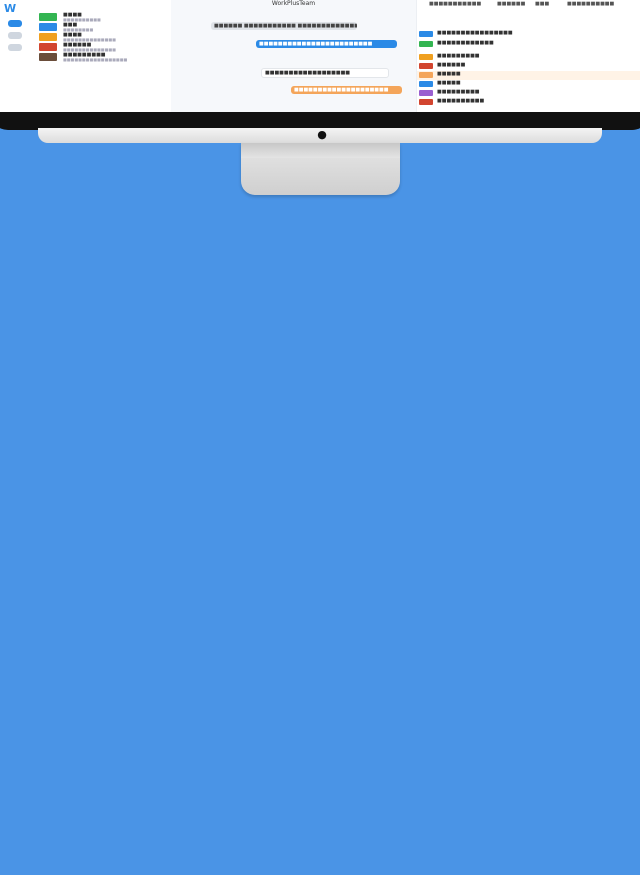 The width and height of the screenshot is (640, 875). Describe the element at coordinates (461, 101) in the screenshot. I see `app-name: ■■■■■■■■■■` at that location.